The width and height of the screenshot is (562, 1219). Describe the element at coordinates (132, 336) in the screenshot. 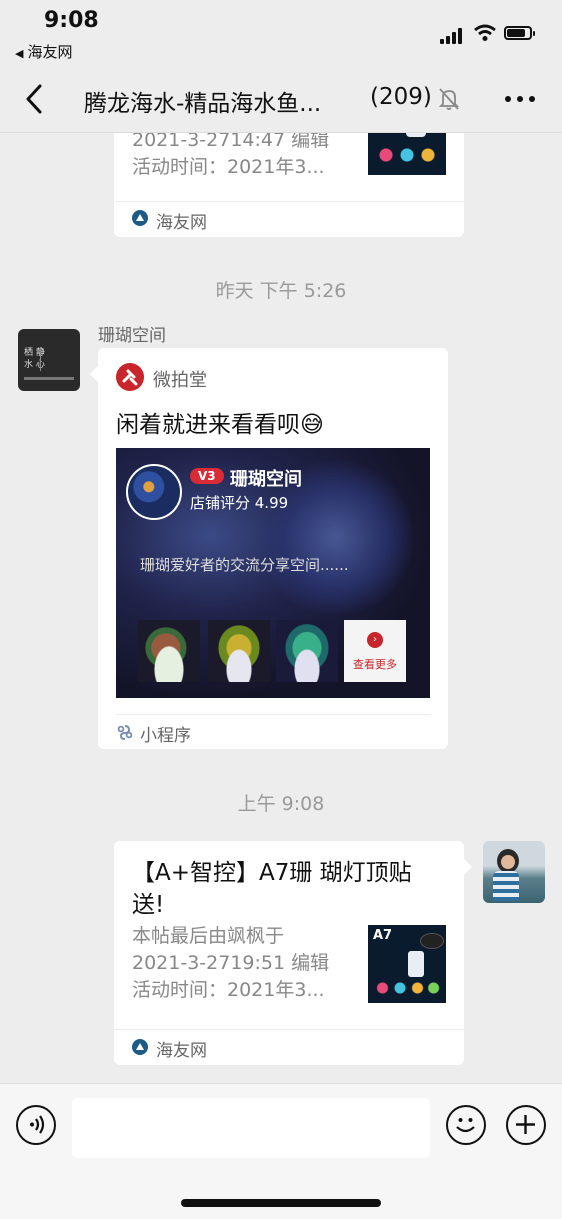

I see `sender-name: 珊瑚空间` at that location.